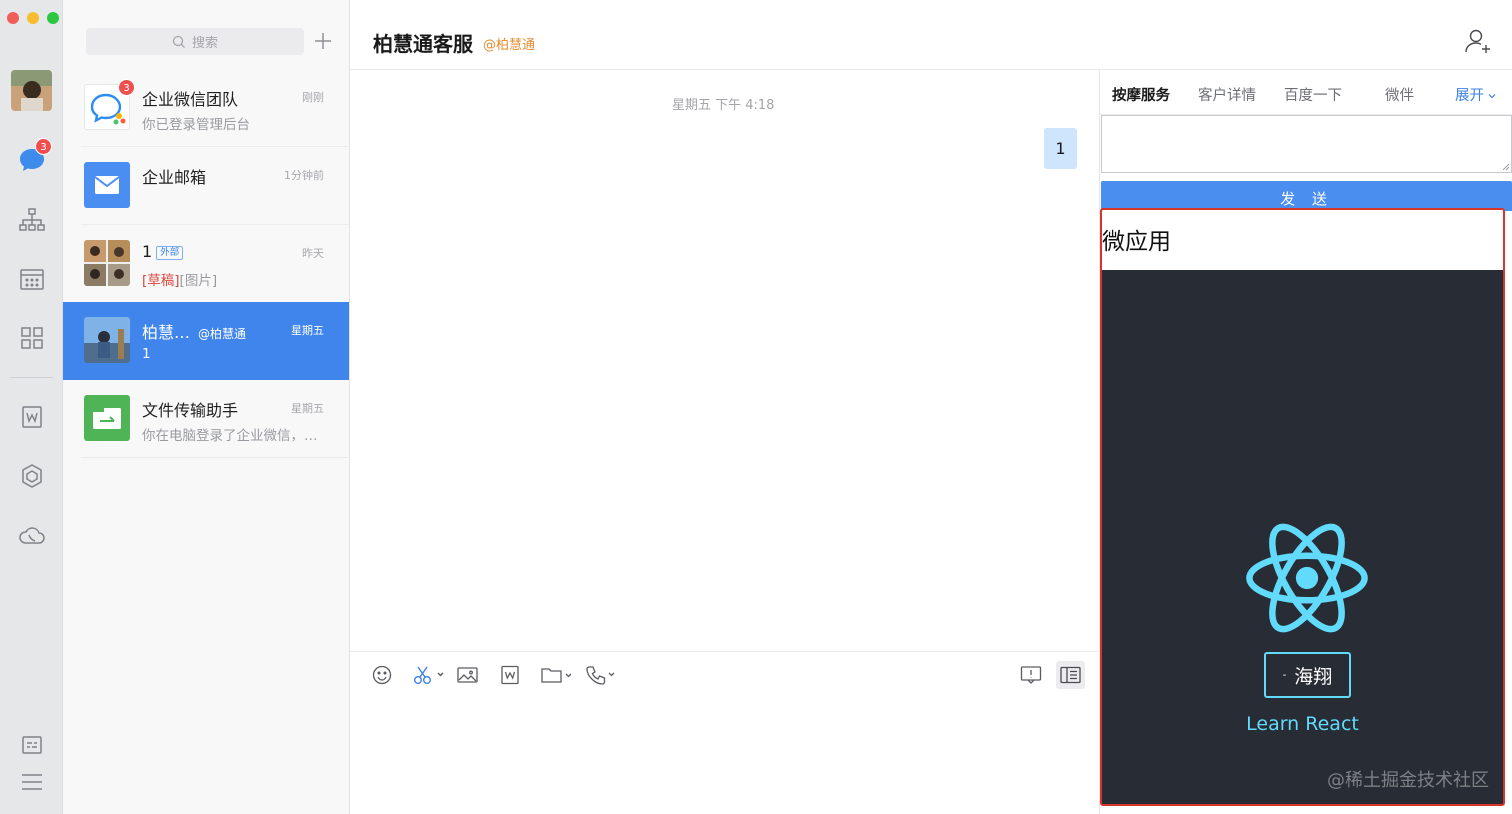 Image resolution: width=1512 pixels, height=814 pixels. What do you see at coordinates (161, 281) in the screenshot?
I see `draft-label: [草稿]` at bounding box center [161, 281].